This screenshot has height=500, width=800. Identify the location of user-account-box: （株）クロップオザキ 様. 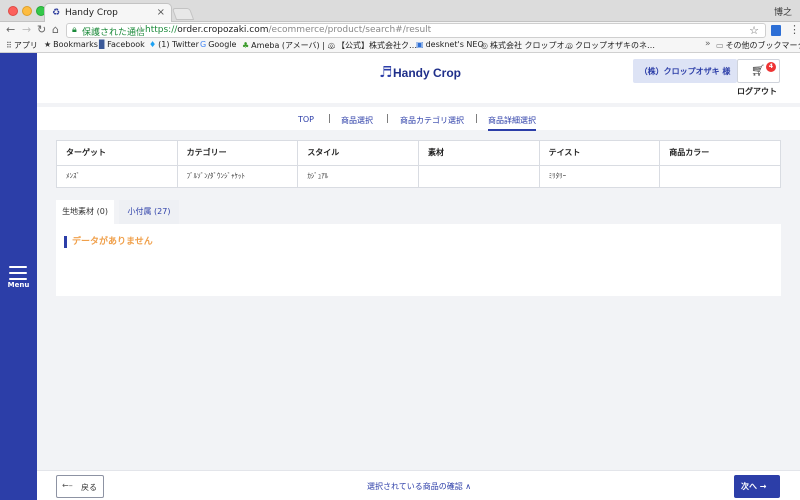
(685, 71).